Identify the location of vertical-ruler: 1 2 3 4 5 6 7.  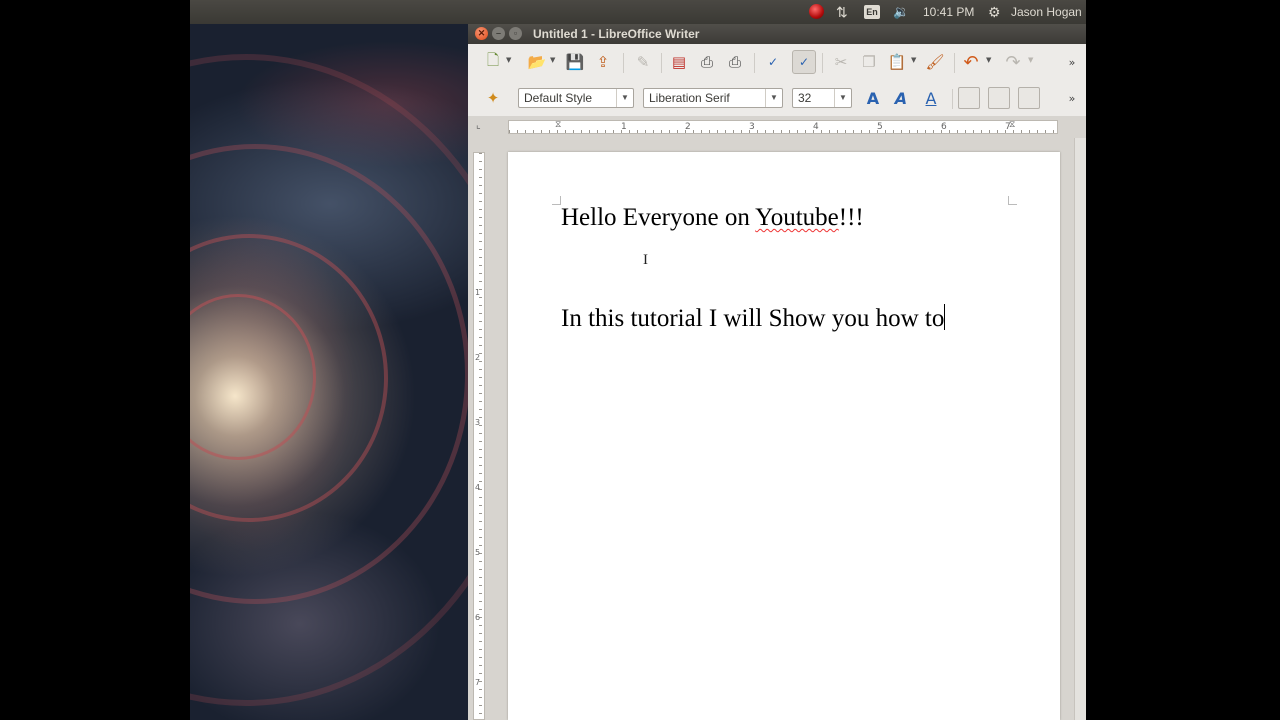
(479, 436).